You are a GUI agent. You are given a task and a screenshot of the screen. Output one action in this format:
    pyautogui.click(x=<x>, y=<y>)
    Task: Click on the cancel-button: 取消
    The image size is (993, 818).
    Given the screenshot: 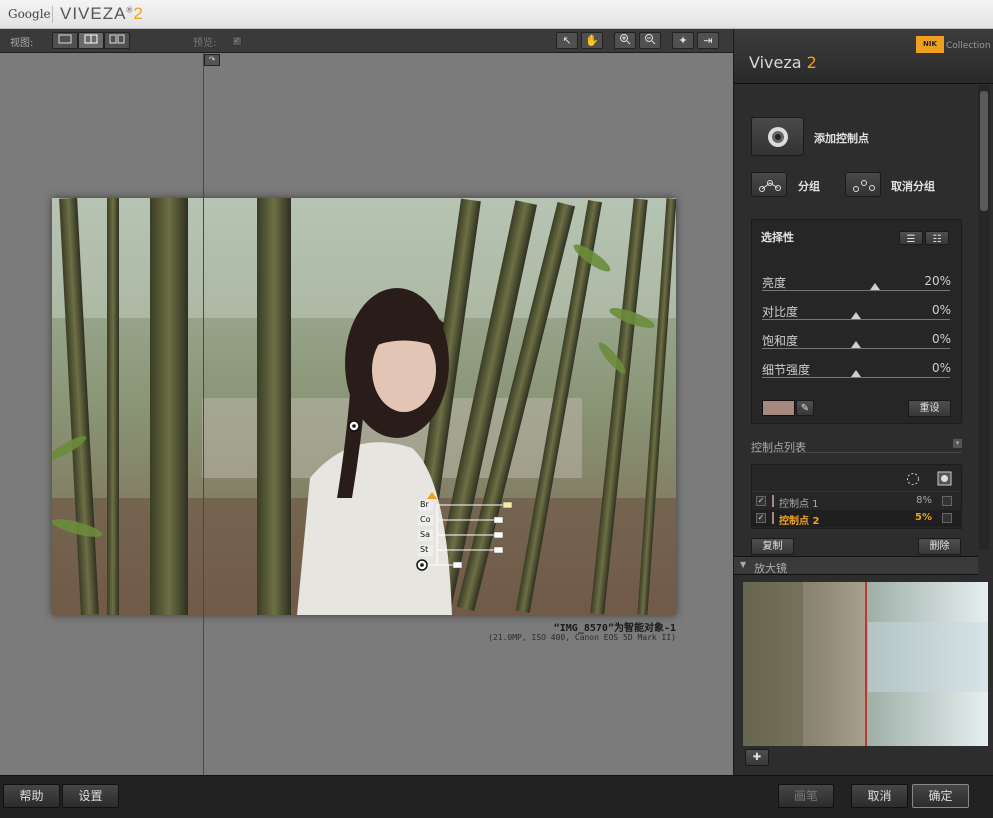 What is the action you would take?
    pyautogui.click(x=879, y=796)
    